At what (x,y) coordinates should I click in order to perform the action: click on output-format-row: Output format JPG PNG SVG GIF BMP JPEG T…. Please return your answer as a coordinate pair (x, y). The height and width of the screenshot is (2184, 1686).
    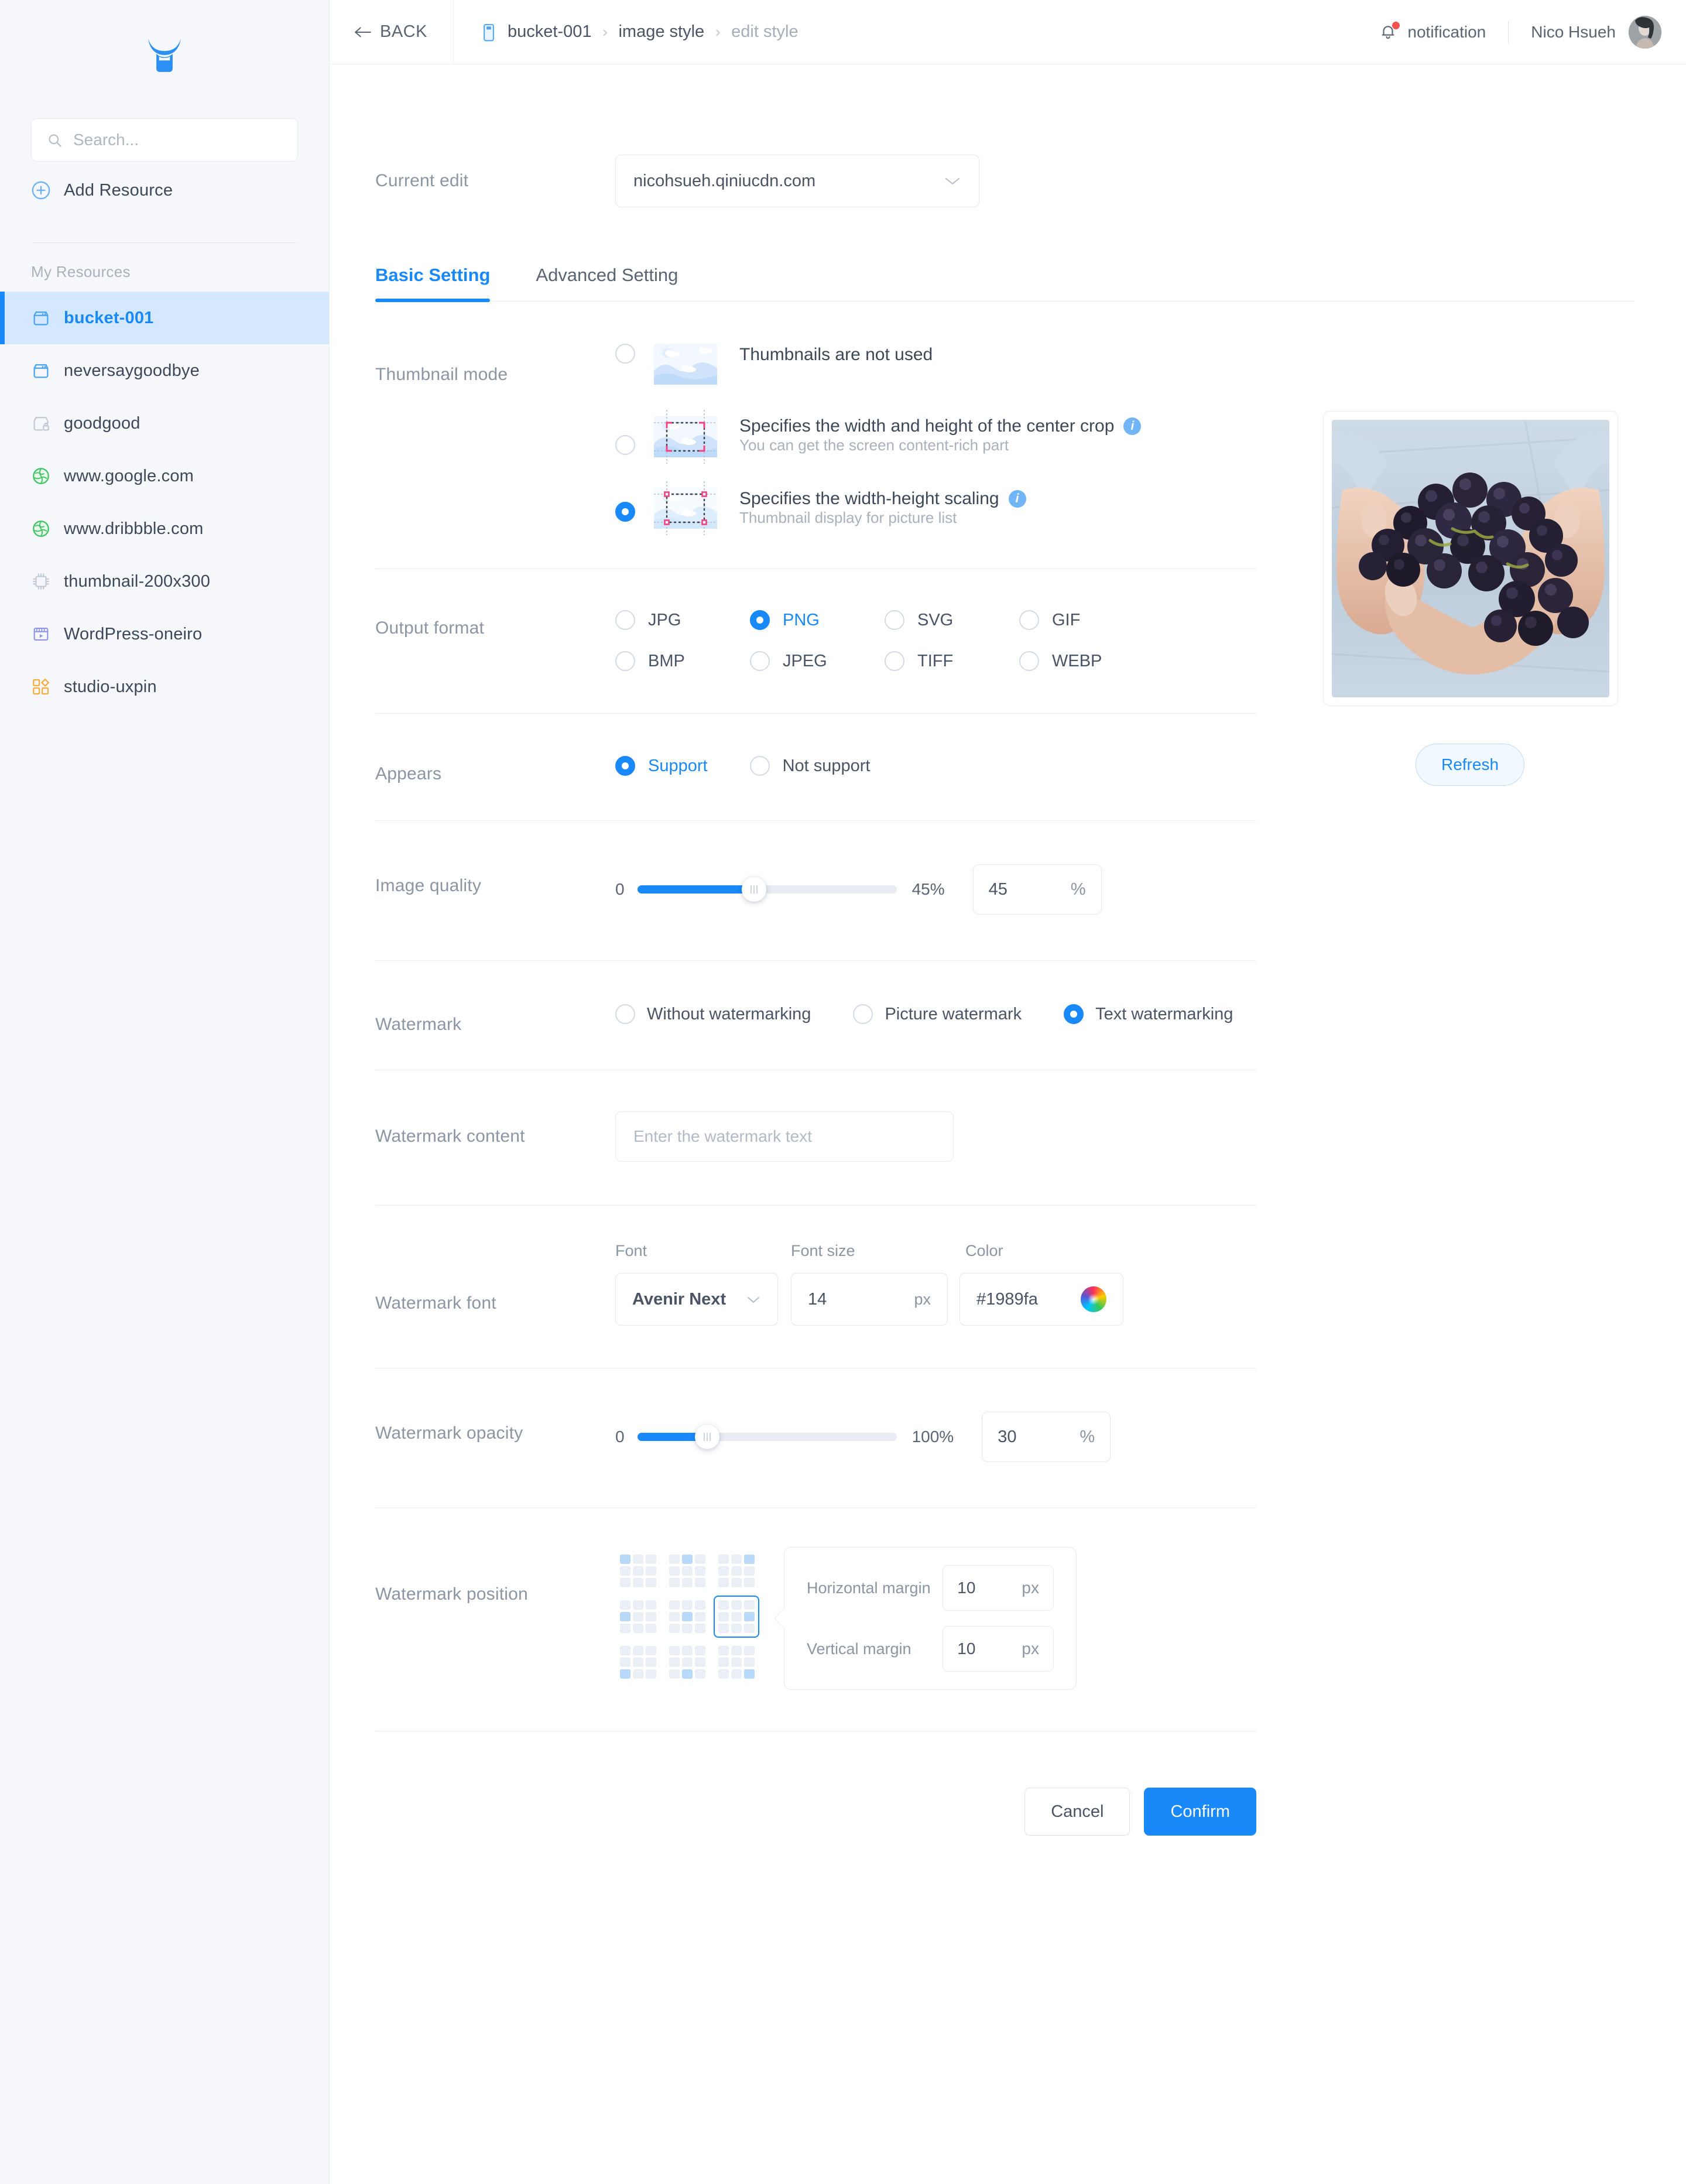
    Looking at the image, I should click on (816, 641).